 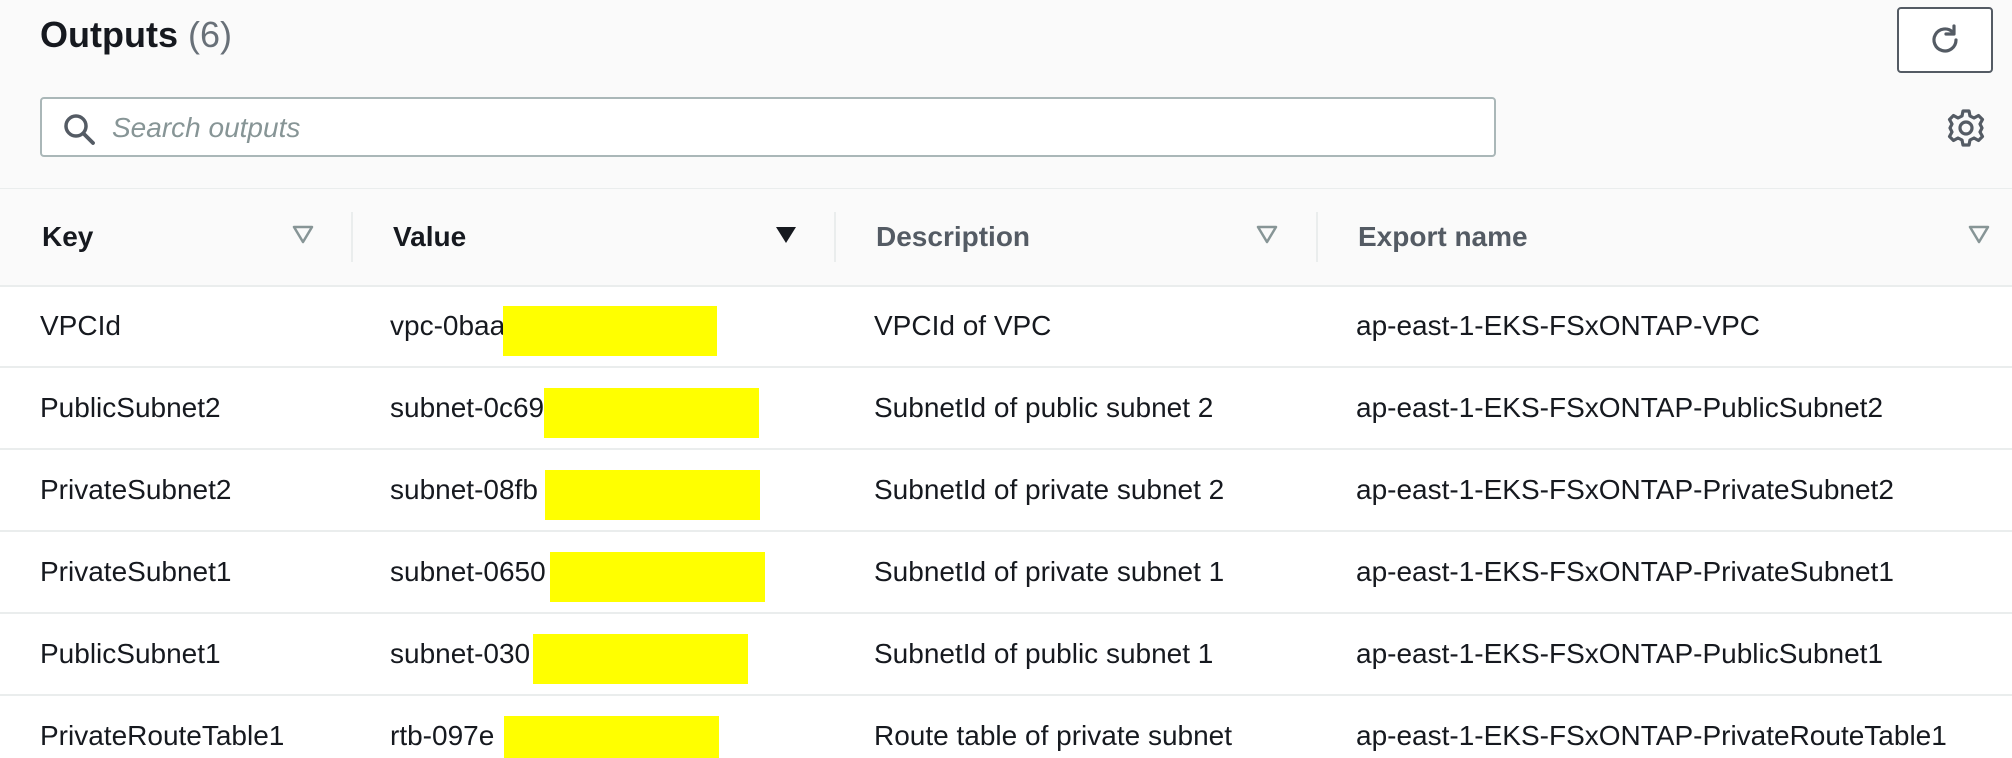 What do you see at coordinates (603, 237) in the screenshot?
I see `column-header-value: Value` at bounding box center [603, 237].